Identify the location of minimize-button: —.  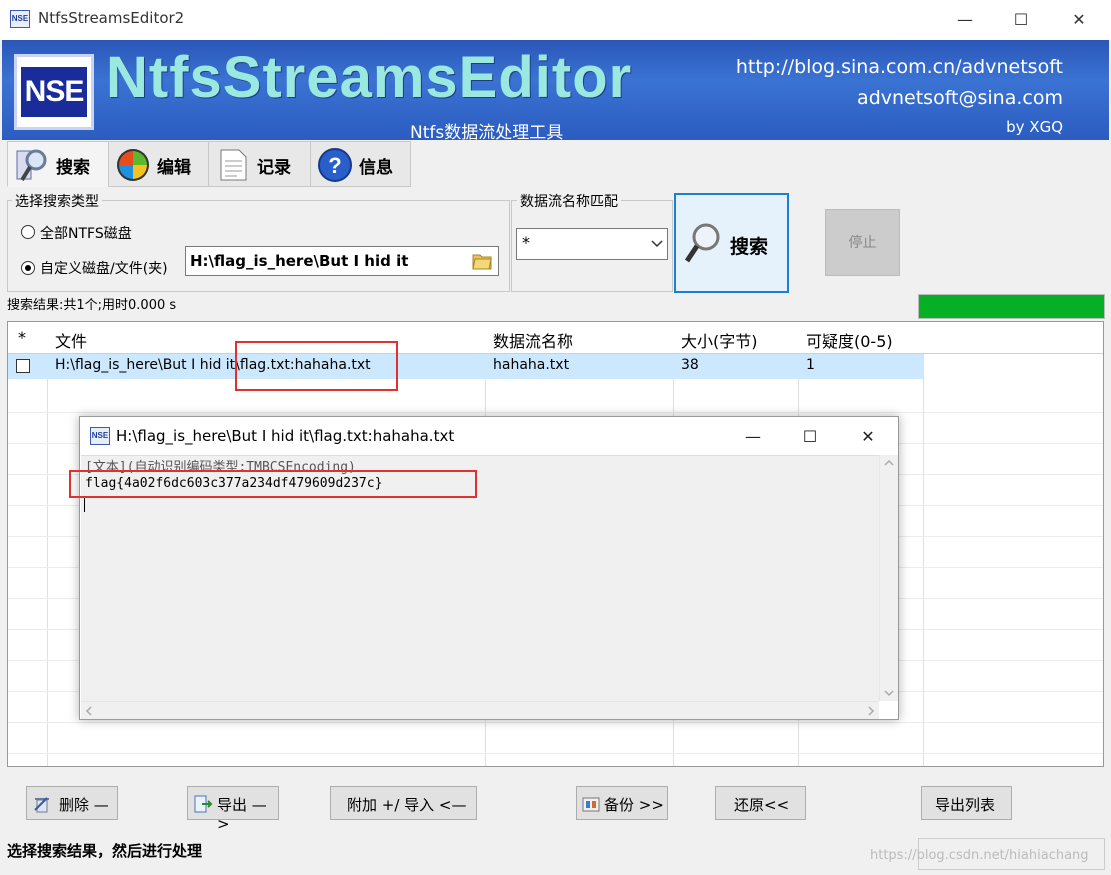
(965, 20).